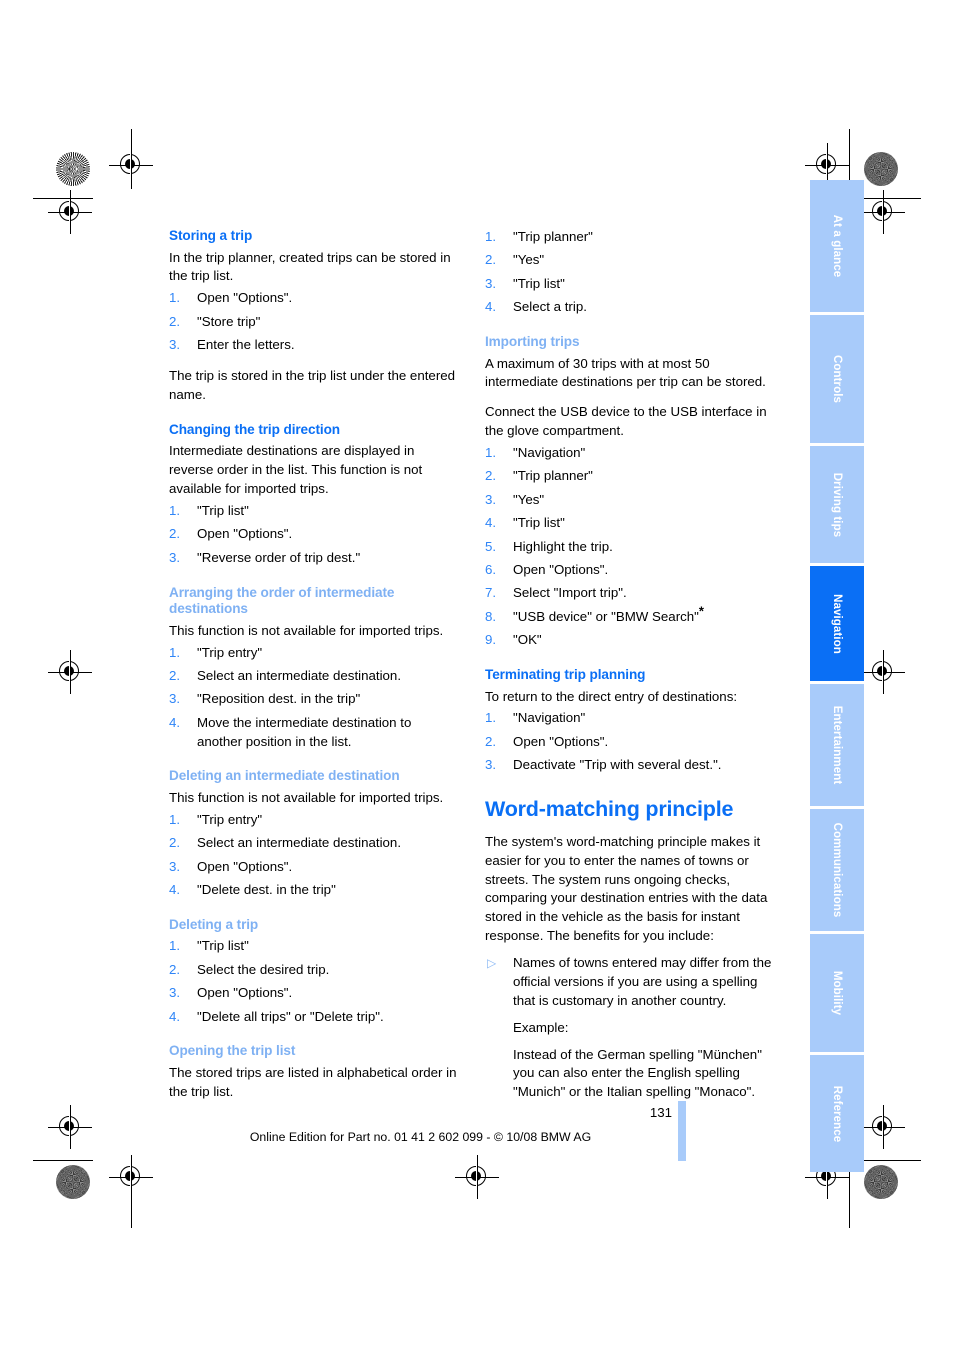 The width and height of the screenshot is (954, 1350). I want to click on list-item: 4. "Delete all trips" or "Delete trip"., so click(314, 1017).